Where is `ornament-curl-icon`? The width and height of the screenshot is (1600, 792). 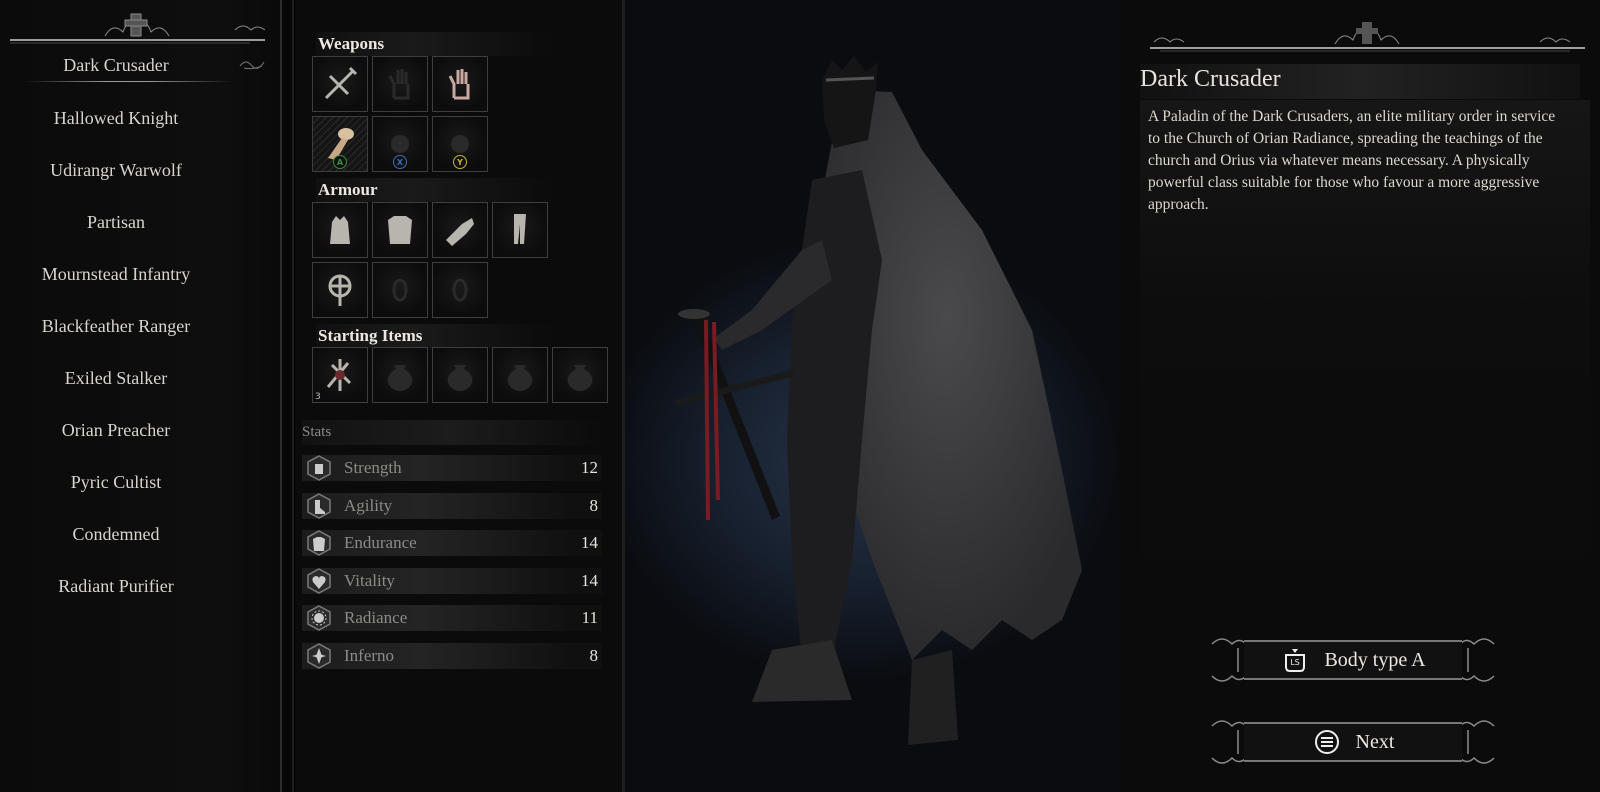 ornament-curl-icon is located at coordinates (252, 65).